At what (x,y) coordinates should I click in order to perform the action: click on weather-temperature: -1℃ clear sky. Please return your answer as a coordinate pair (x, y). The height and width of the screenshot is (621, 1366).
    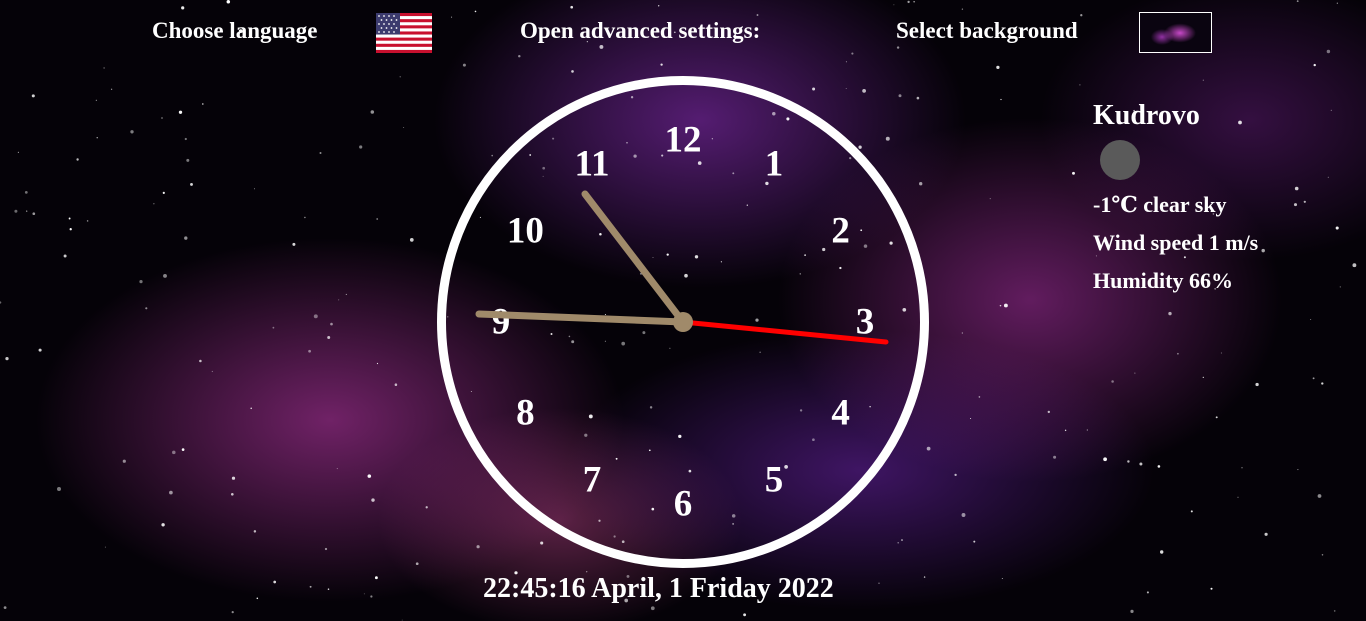
    Looking at the image, I should click on (1160, 204).